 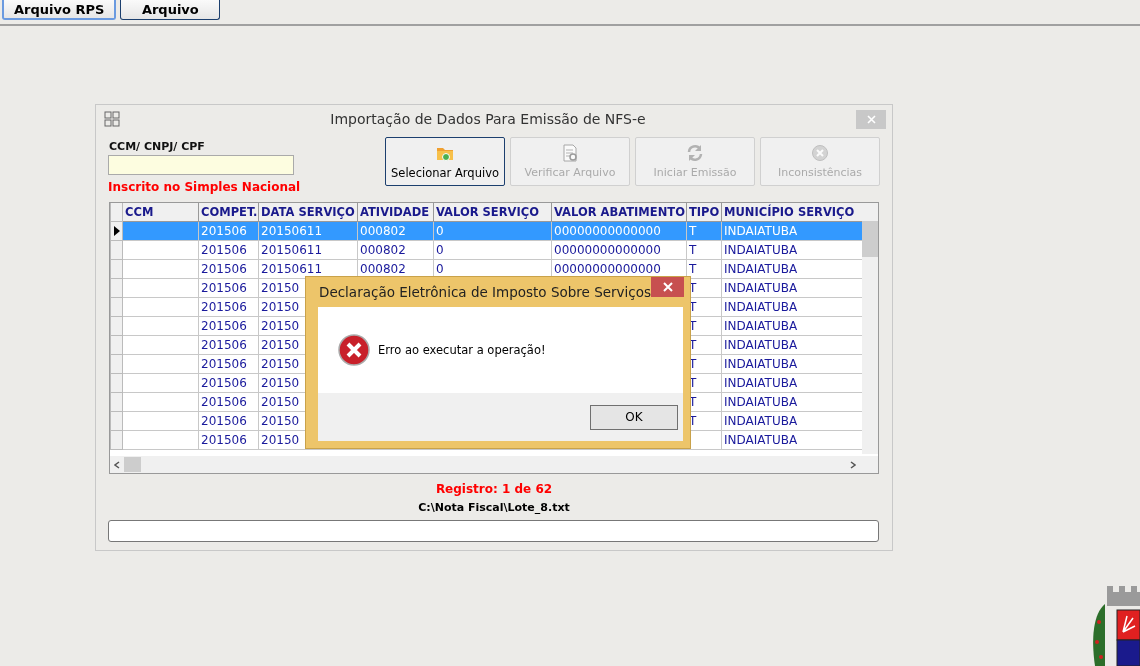 What do you see at coordinates (492, 250) in the screenshot?
I see `table-cell: 0` at bounding box center [492, 250].